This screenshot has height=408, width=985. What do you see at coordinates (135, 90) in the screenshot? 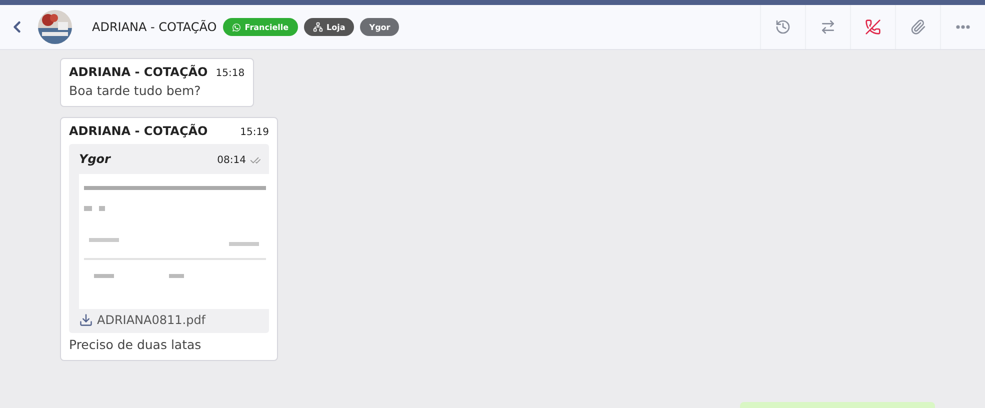
I see `message-text: Boa tarde tudo bem?` at bounding box center [135, 90].